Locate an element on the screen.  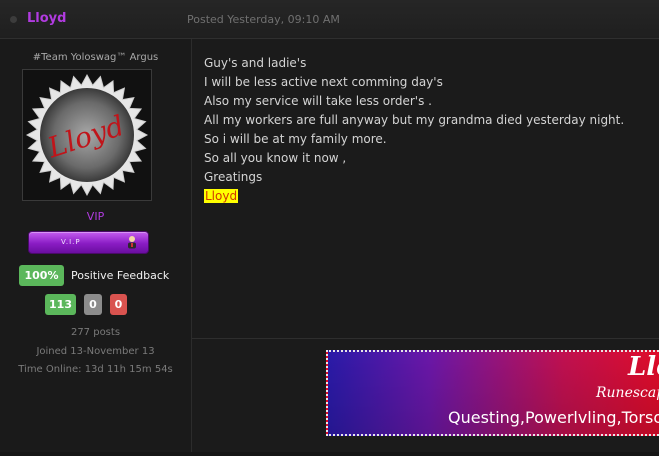
avatar: Lloyd is located at coordinates (87, 135).